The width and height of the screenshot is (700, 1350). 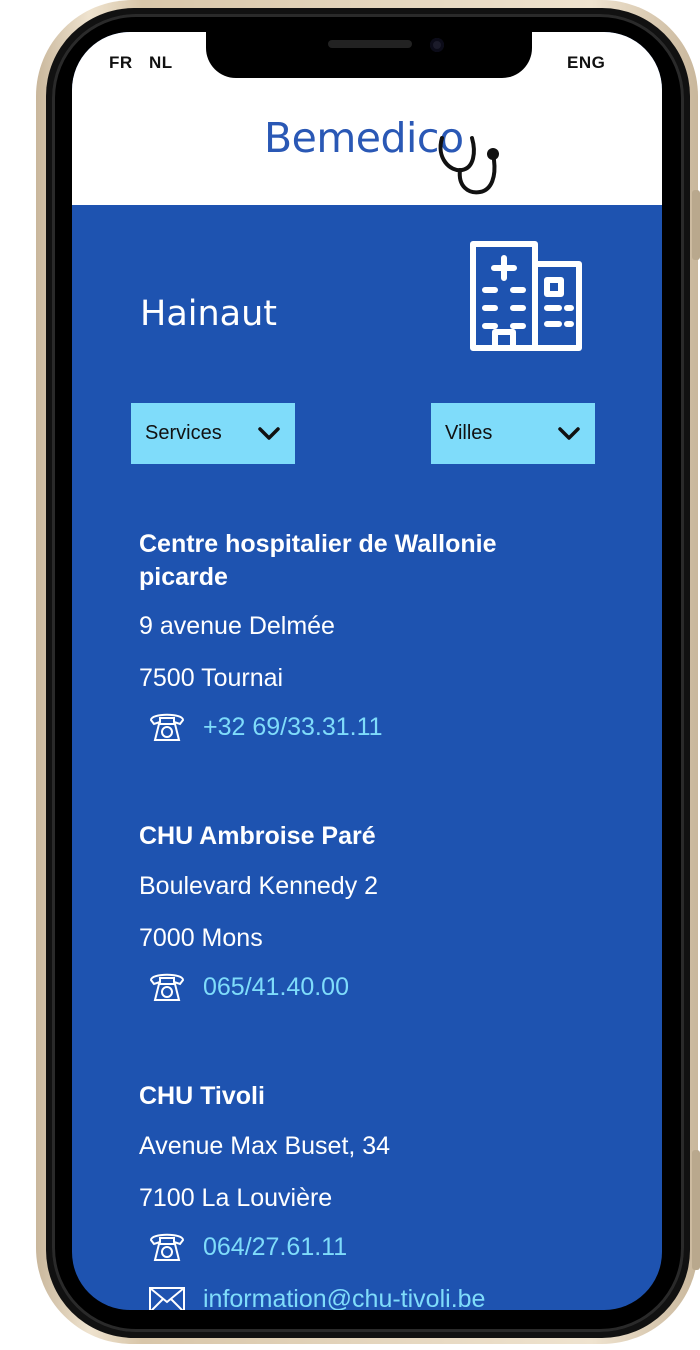 I want to click on phone-link: +32 69/33.31.11, so click(x=265, y=727).